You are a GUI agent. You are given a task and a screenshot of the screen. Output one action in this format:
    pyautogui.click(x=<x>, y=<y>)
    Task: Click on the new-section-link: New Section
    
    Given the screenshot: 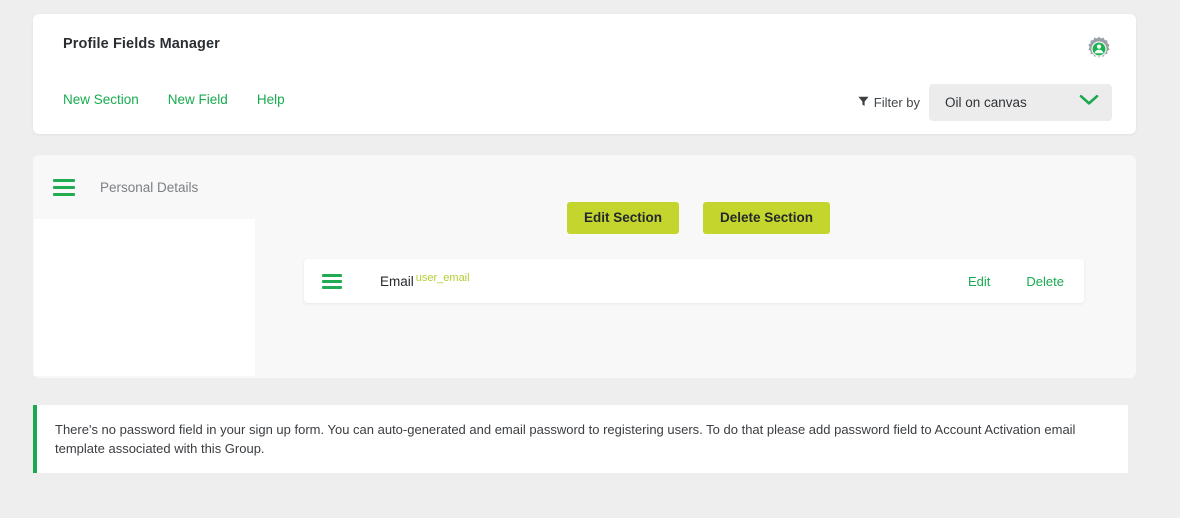 What is the action you would take?
    pyautogui.click(x=101, y=99)
    